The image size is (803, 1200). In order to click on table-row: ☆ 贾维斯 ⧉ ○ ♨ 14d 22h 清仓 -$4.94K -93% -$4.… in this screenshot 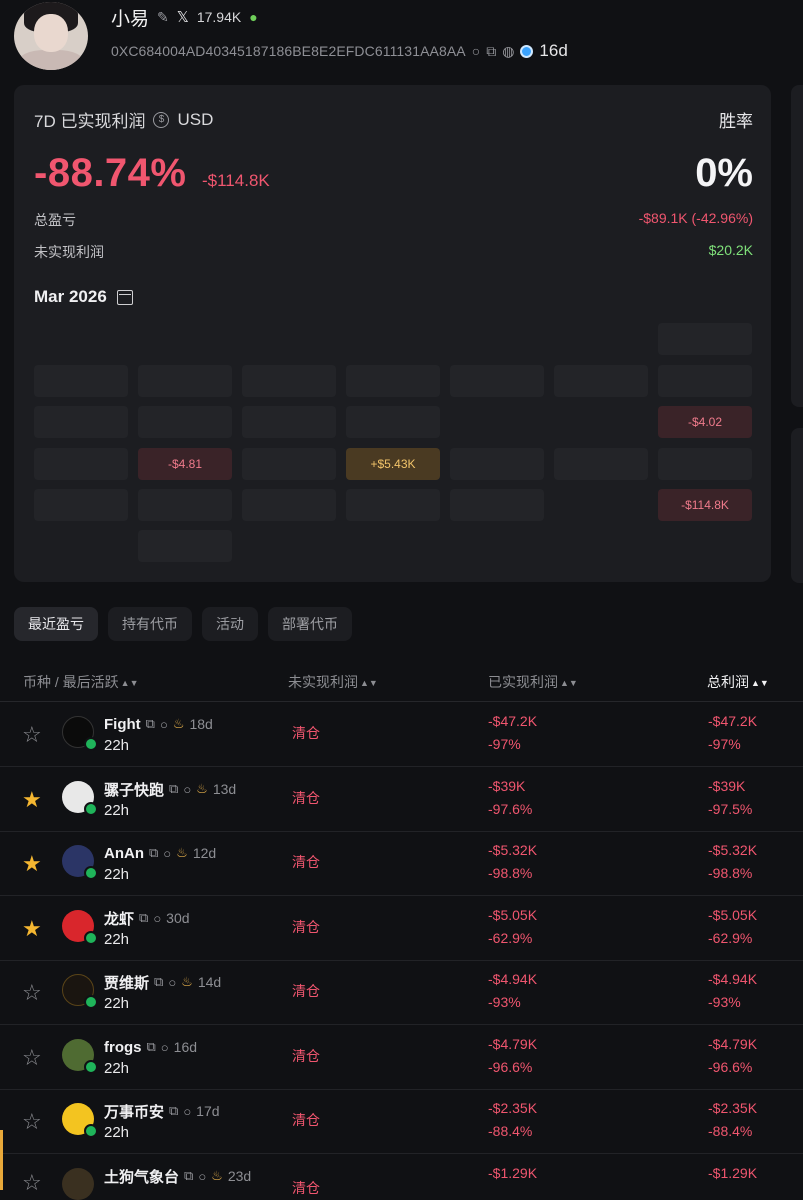, I will do `click(401, 992)`.